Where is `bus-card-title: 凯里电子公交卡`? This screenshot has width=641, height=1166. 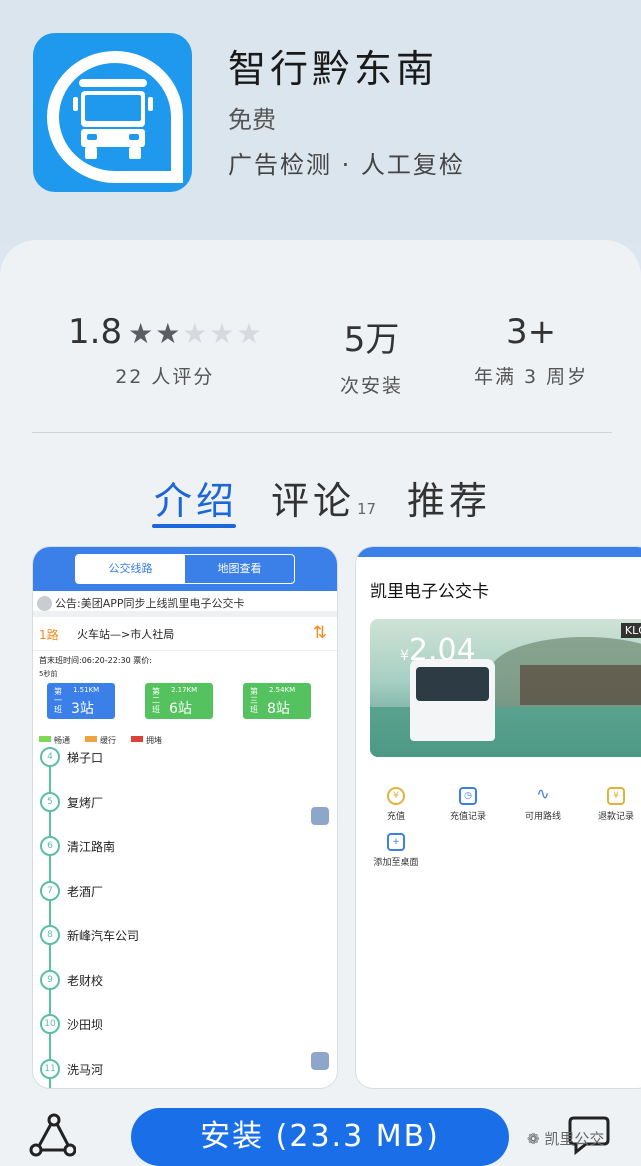 bus-card-title: 凯里电子公交卡 is located at coordinates (429, 592).